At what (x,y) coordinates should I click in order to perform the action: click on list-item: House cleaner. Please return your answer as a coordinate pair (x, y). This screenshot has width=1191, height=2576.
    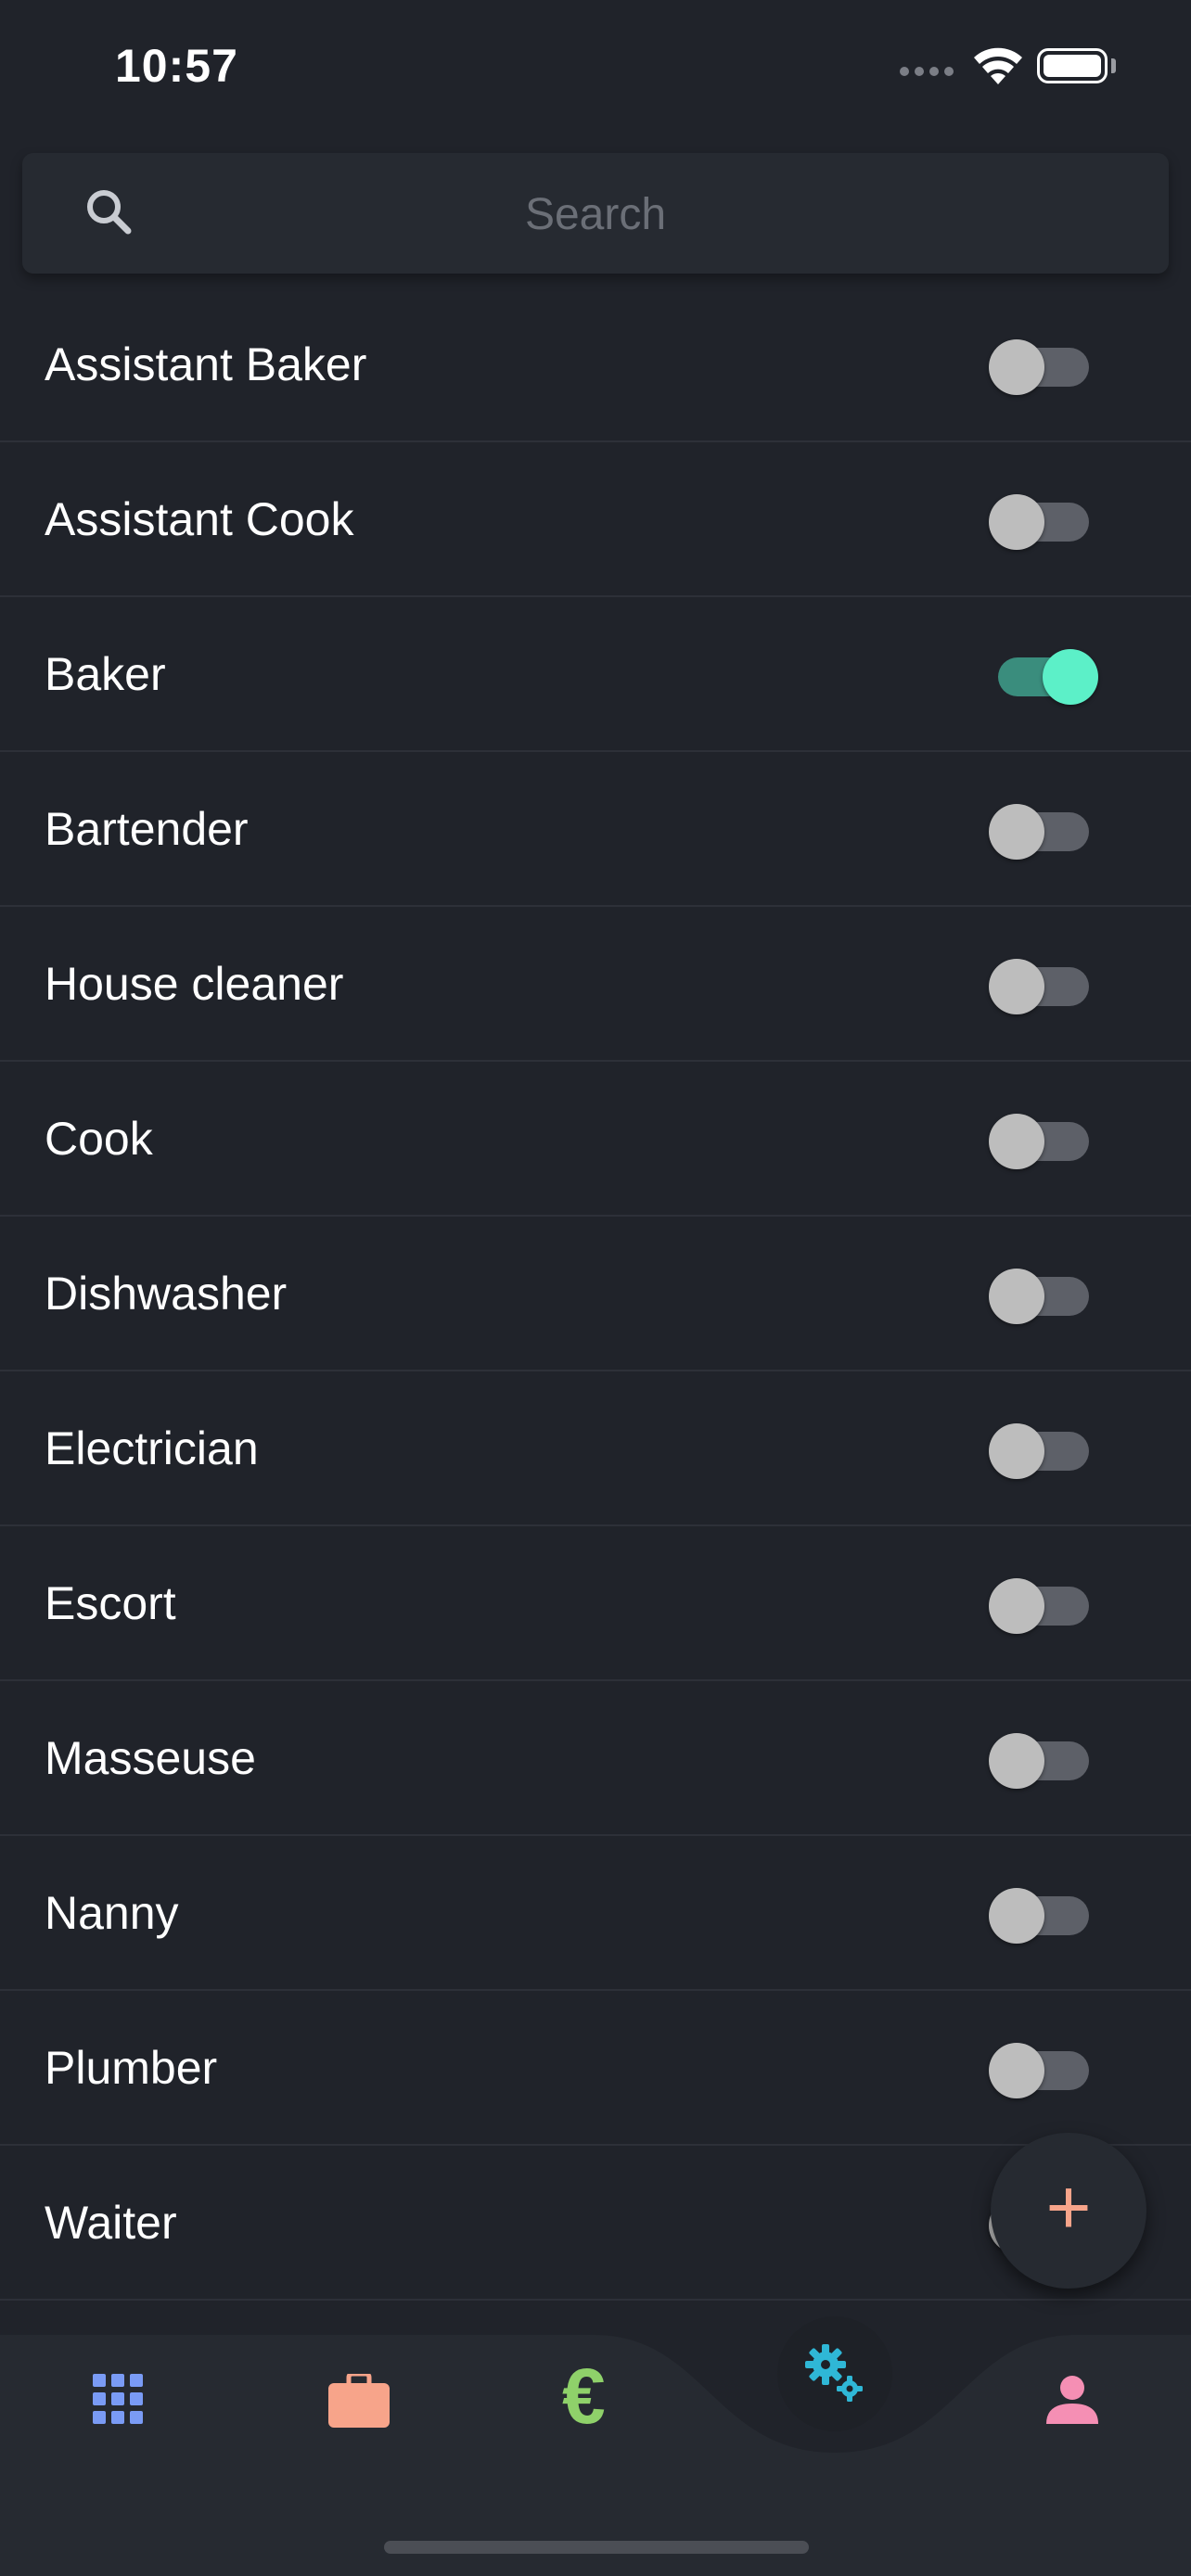
    Looking at the image, I should click on (595, 984).